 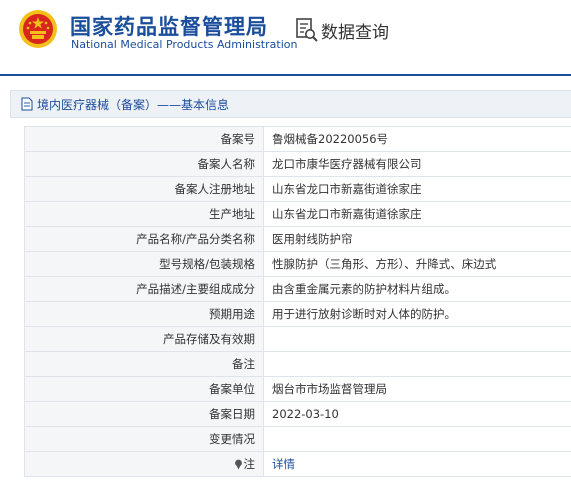 What do you see at coordinates (290, 104) in the screenshot?
I see `section-header: 境内医疗器械（备案）——基本信息` at bounding box center [290, 104].